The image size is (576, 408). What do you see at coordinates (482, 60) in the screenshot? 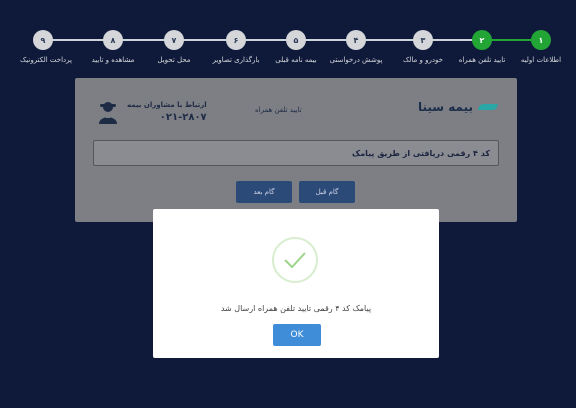
I see `step-2-label: تایید تلفن همراه` at bounding box center [482, 60].